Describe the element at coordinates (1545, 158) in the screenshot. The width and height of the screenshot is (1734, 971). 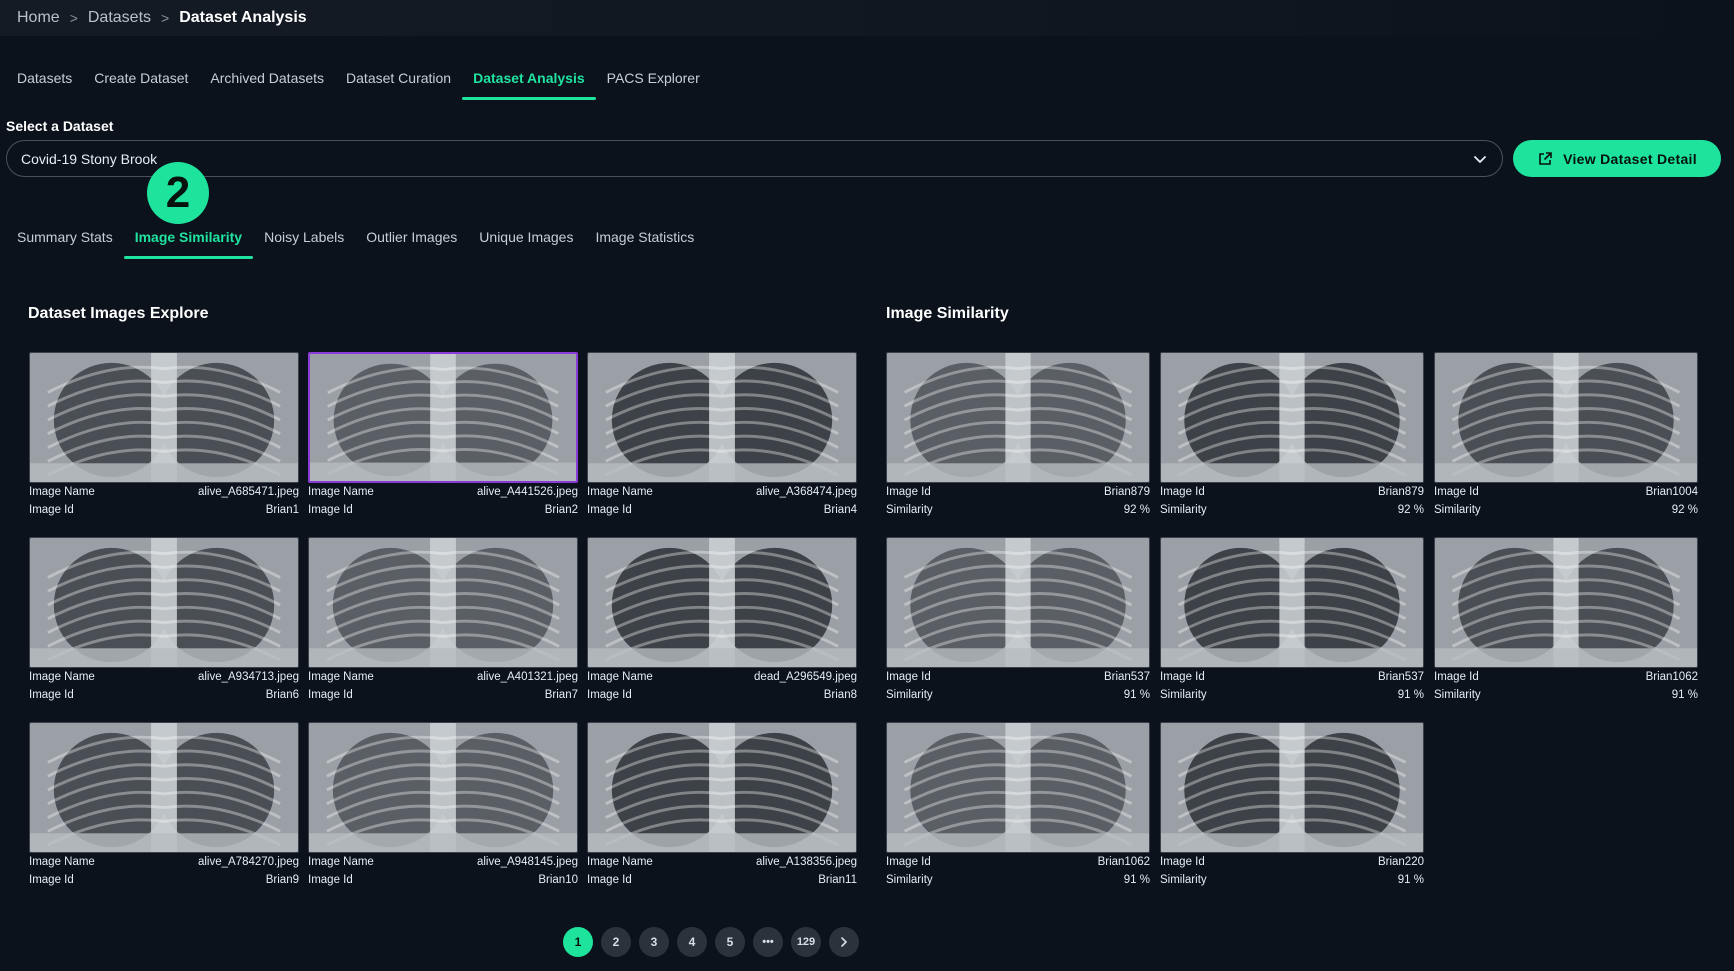
I see `external-link-icon` at that location.